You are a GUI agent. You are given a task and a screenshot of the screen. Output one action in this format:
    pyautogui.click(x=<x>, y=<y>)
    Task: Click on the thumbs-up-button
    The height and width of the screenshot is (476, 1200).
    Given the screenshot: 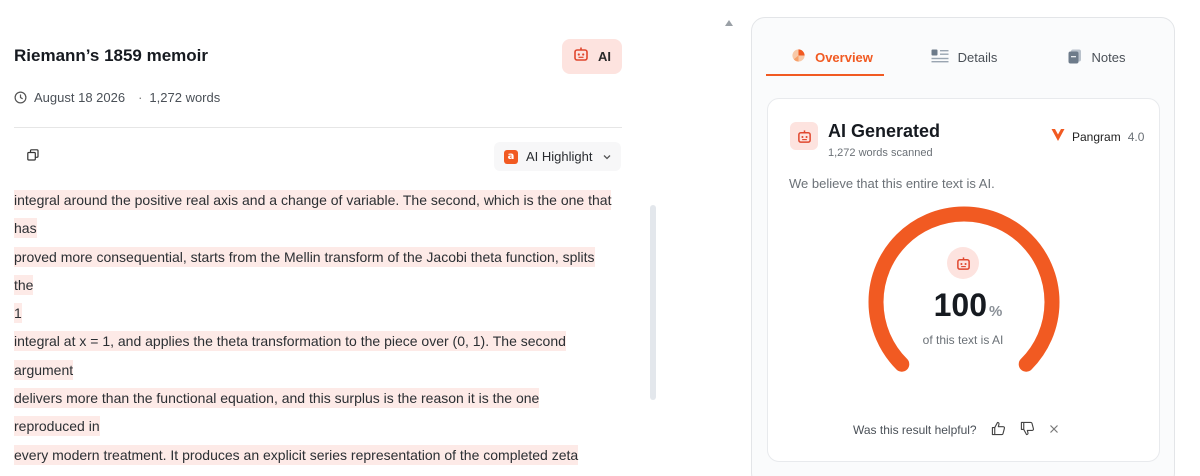 What is the action you would take?
    pyautogui.click(x=998, y=430)
    